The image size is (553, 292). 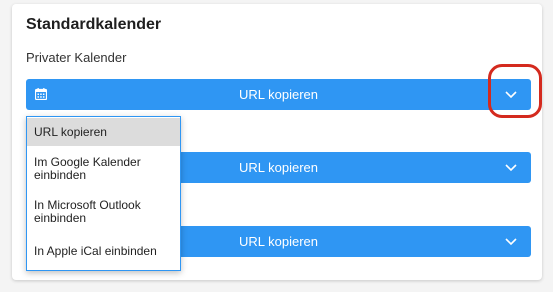 What do you see at coordinates (103, 132) in the screenshot?
I see `menu-item-copy-url: URL kopieren` at bounding box center [103, 132].